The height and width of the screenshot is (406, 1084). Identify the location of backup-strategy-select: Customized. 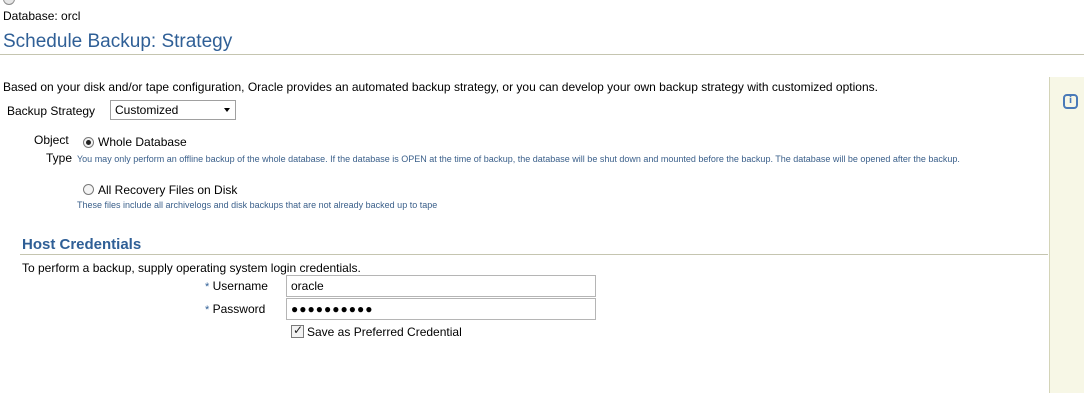
(173, 110).